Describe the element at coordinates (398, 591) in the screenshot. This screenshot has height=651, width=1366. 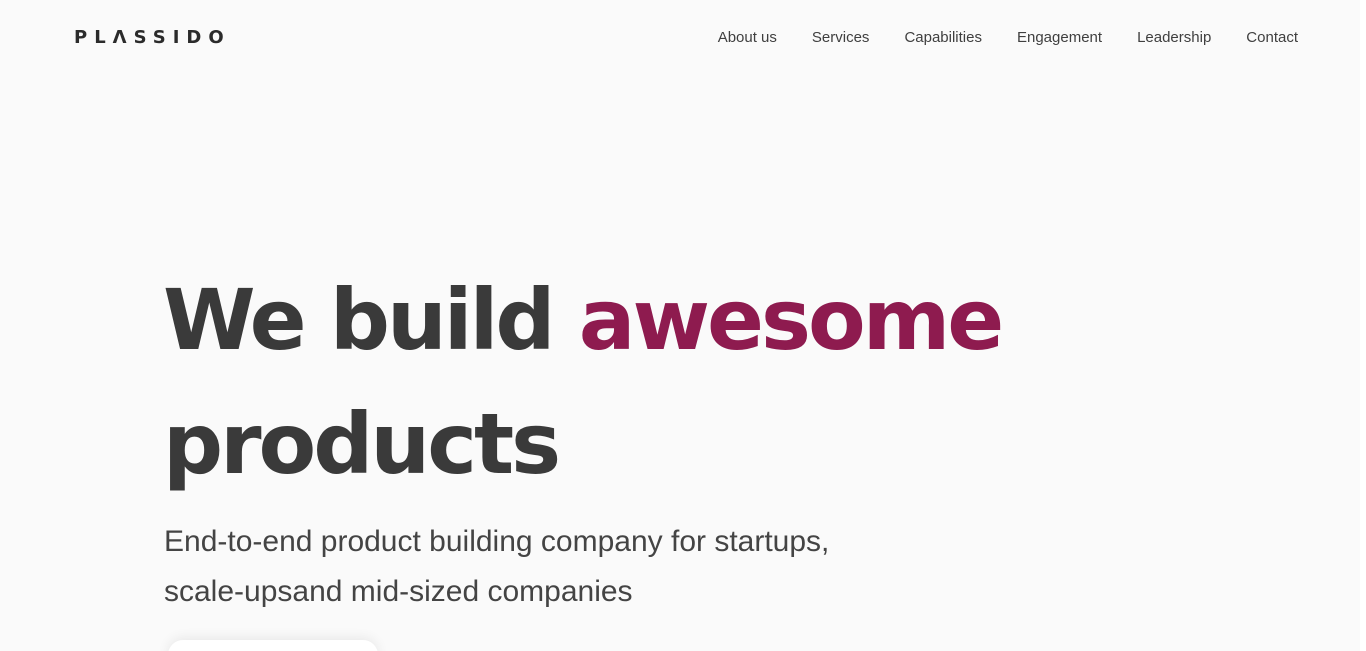
I see `hero-subtitle-line2: scale-upsand mid-sized companies` at that location.